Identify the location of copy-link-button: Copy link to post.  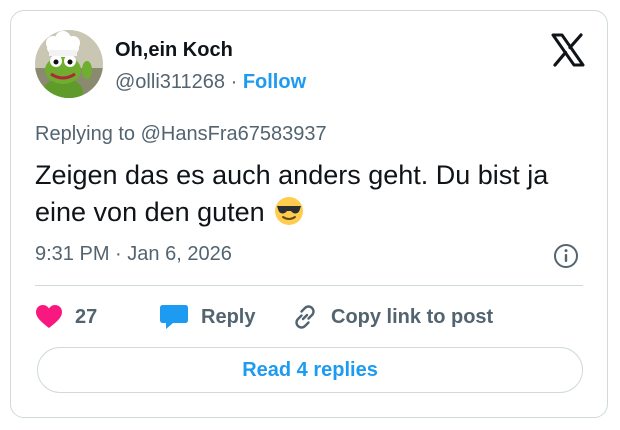
(392, 317).